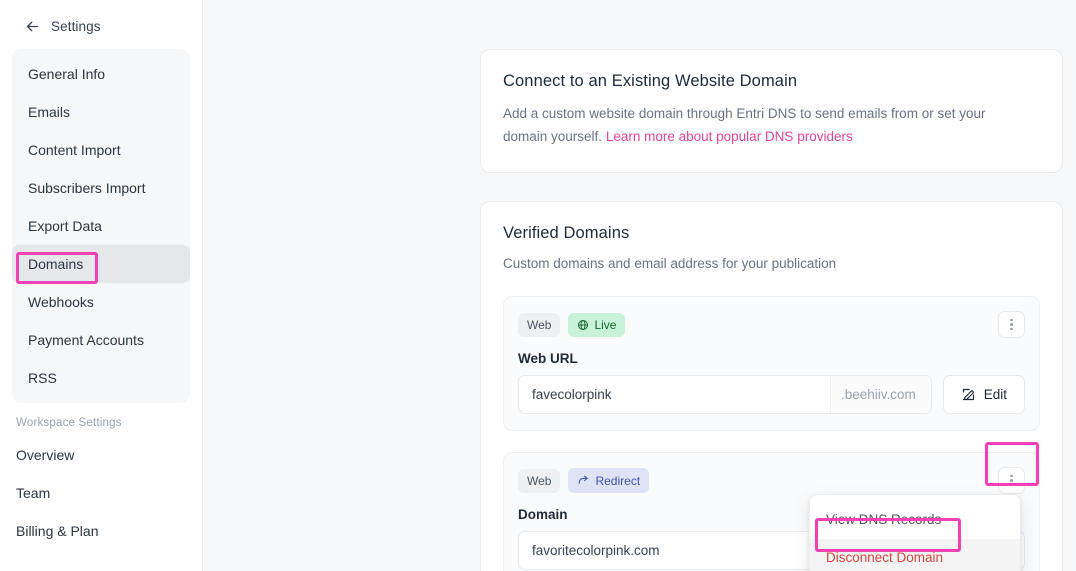  Describe the element at coordinates (771, 480) in the screenshot. I see `domain-badges-row: Web Redirect` at that location.